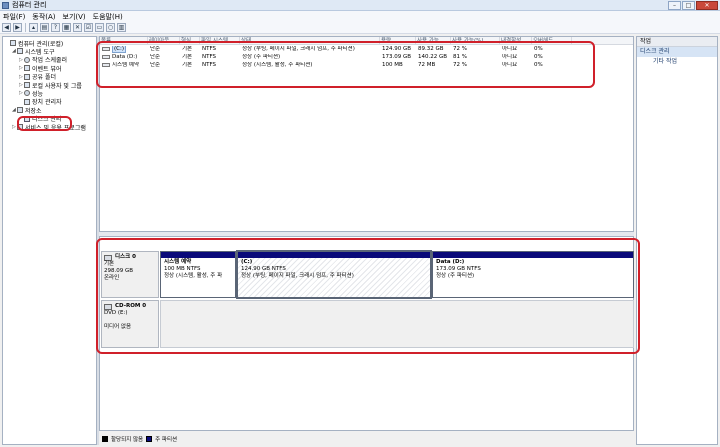 The height and width of the screenshot is (447, 720). What do you see at coordinates (27, 101) in the screenshot?
I see `device-icon` at bounding box center [27, 101].